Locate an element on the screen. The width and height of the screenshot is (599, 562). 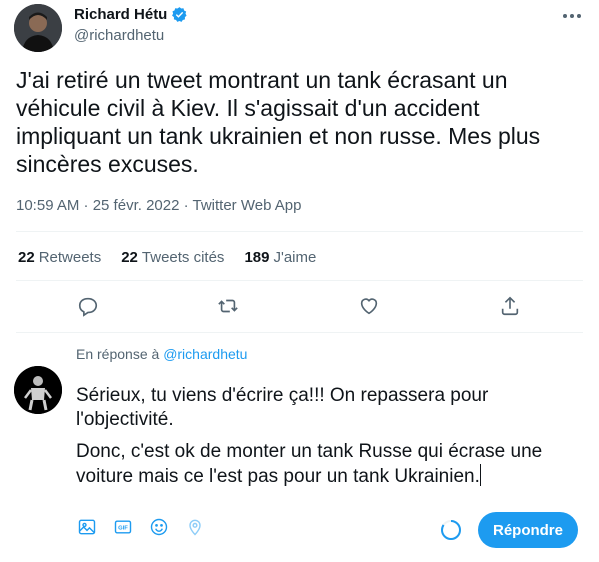
quotes-stat: 22 Tweets cités is located at coordinates (172, 257).